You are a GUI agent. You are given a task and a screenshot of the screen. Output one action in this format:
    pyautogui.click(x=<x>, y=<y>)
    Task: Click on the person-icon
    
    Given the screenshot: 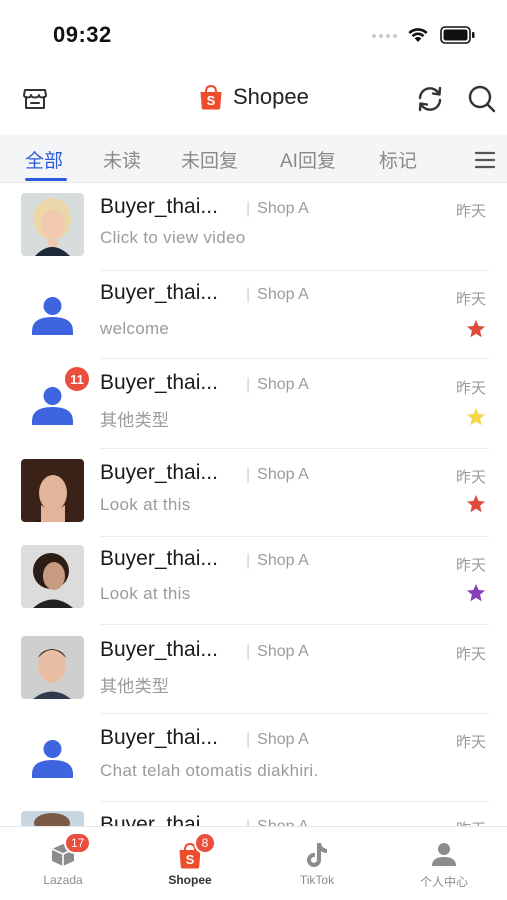 What is the action you would take?
    pyautogui.click(x=444, y=854)
    